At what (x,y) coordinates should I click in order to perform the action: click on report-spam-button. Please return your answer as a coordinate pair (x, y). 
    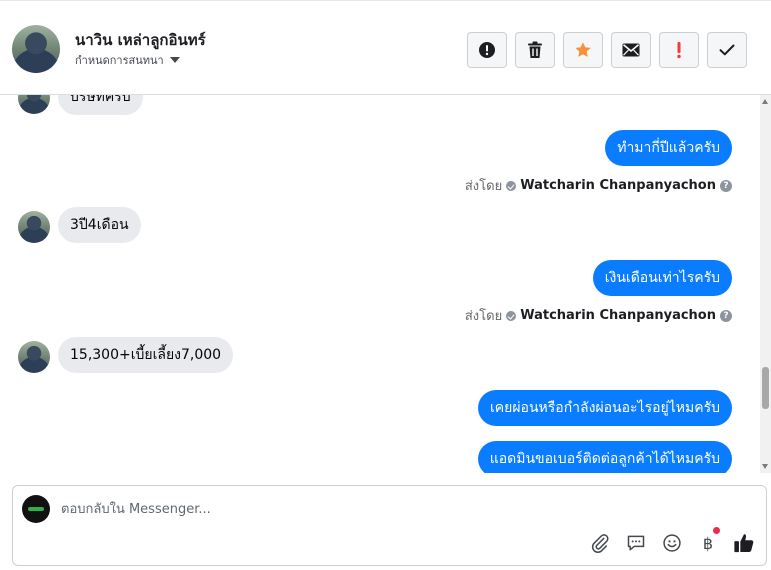
    Looking at the image, I should click on (487, 50).